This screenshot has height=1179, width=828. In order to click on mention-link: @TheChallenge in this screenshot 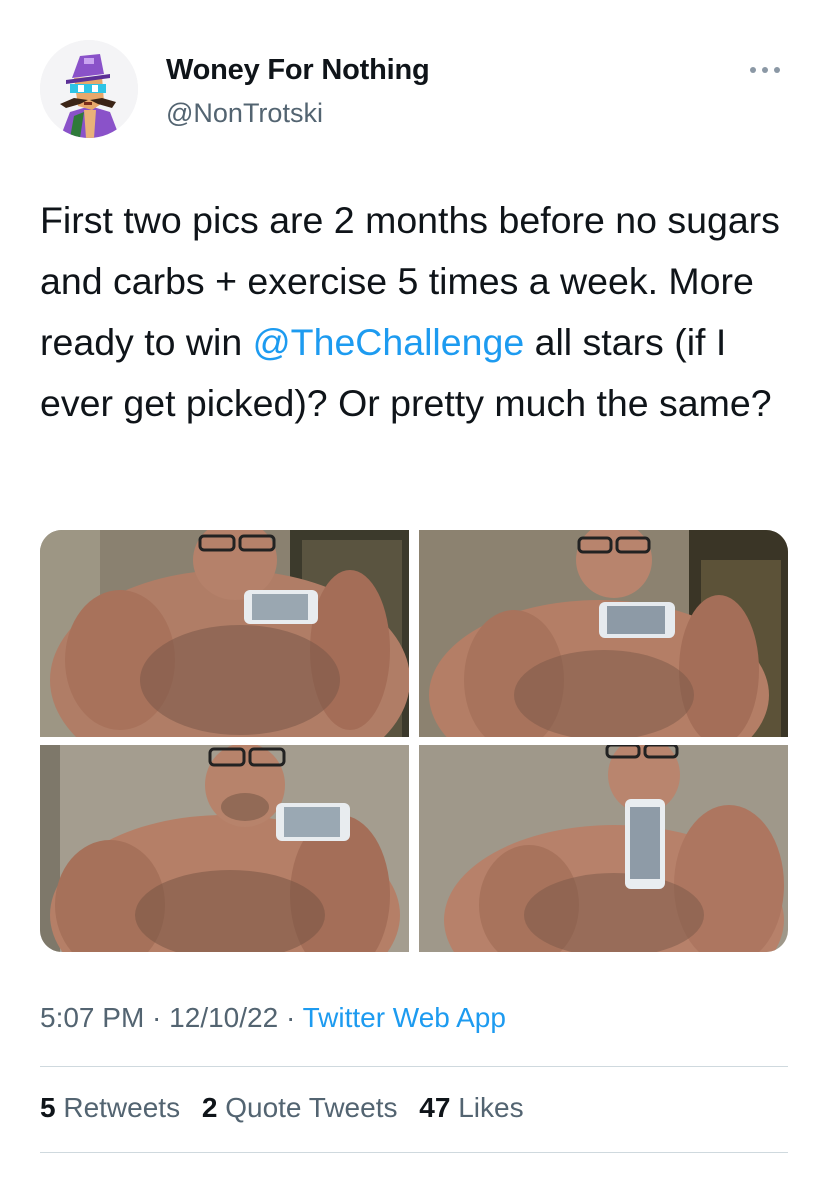, I will do `click(389, 342)`.